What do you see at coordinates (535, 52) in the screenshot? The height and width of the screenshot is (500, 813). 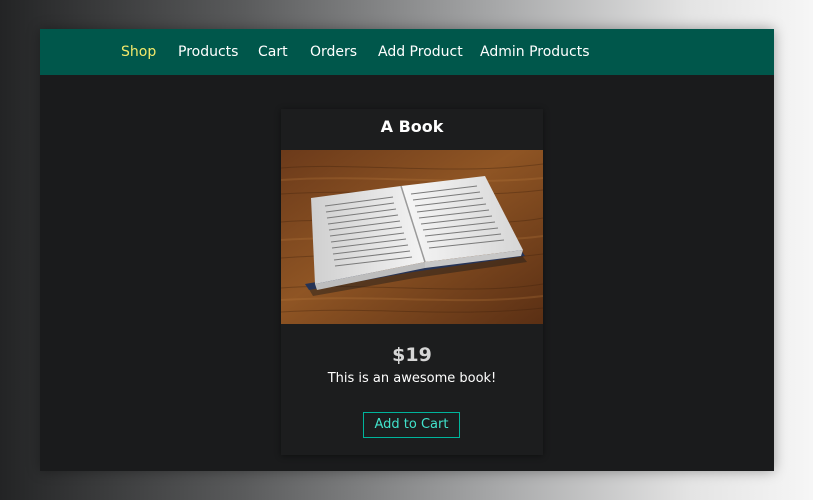 I see `nav-admin-products-link: Admin Products` at bounding box center [535, 52].